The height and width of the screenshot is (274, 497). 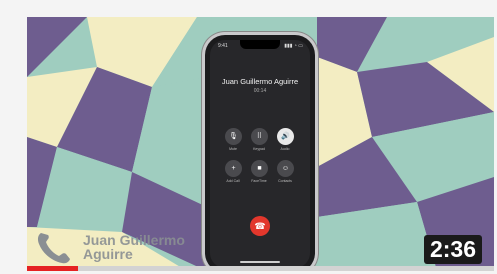 I want to click on watermark-text: Juan Guillermo Aguirre, so click(x=134, y=247).